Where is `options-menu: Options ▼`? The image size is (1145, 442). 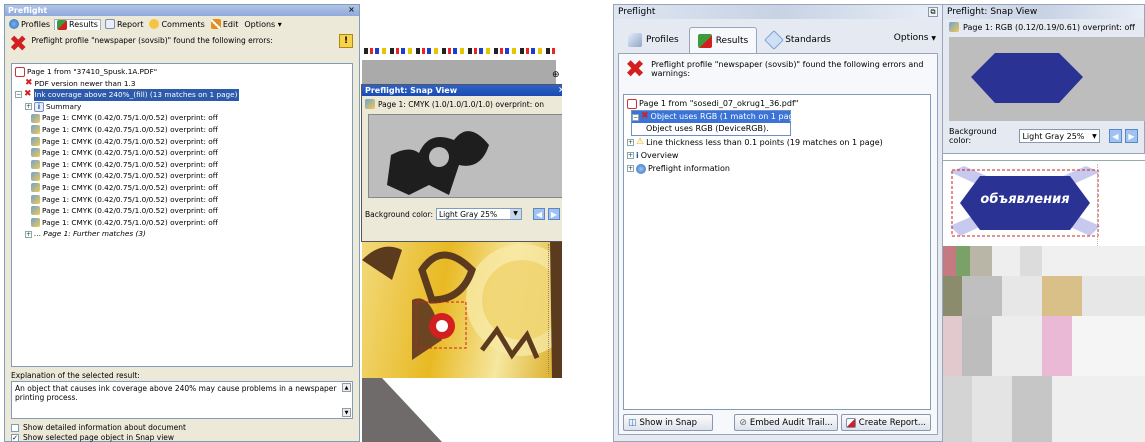 options-menu: Options ▼ is located at coordinates (915, 38).